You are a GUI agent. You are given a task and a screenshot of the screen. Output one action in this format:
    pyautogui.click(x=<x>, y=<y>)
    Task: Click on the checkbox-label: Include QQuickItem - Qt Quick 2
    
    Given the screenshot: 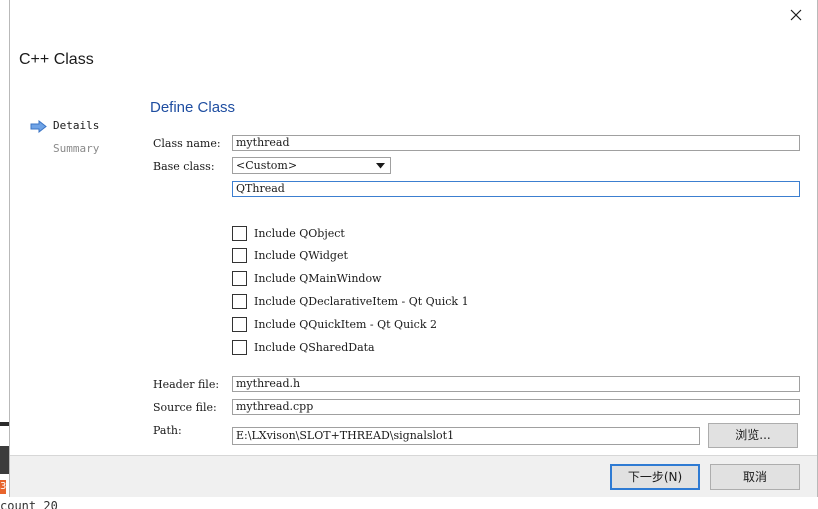 What is the action you would take?
    pyautogui.click(x=345, y=324)
    